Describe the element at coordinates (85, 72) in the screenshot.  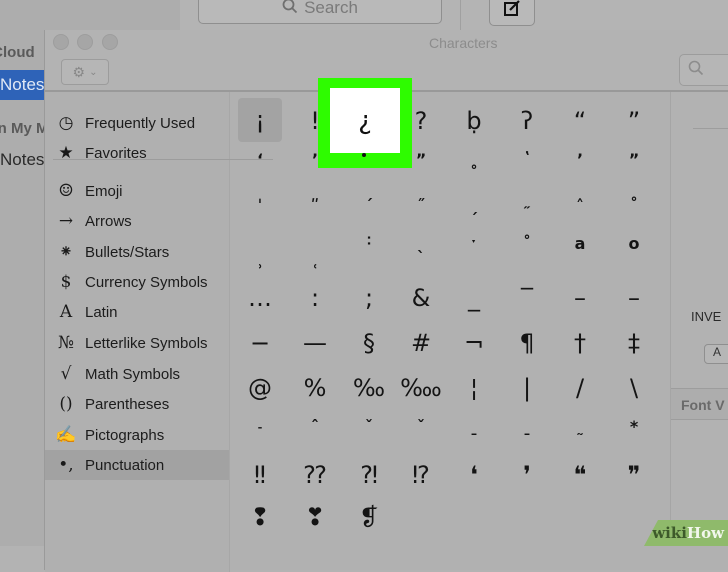
I see `action-menu-button: ⚙ ⌄` at that location.